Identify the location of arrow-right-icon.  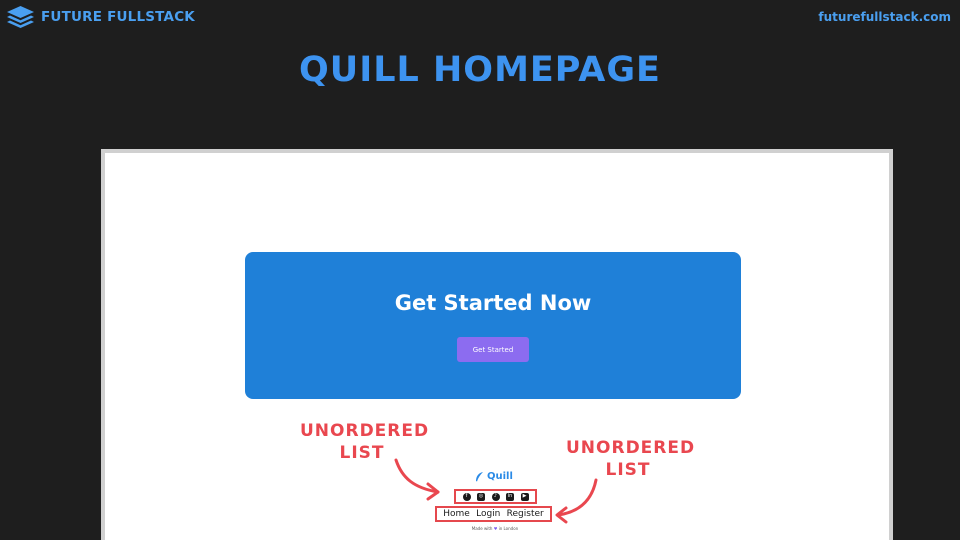
(576, 501).